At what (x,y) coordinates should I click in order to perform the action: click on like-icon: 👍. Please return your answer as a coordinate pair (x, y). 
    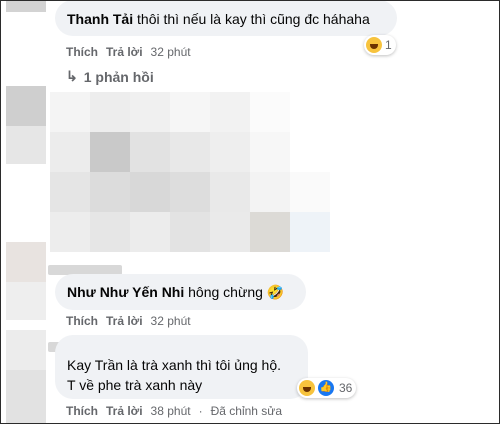
    Looking at the image, I should click on (326, 388).